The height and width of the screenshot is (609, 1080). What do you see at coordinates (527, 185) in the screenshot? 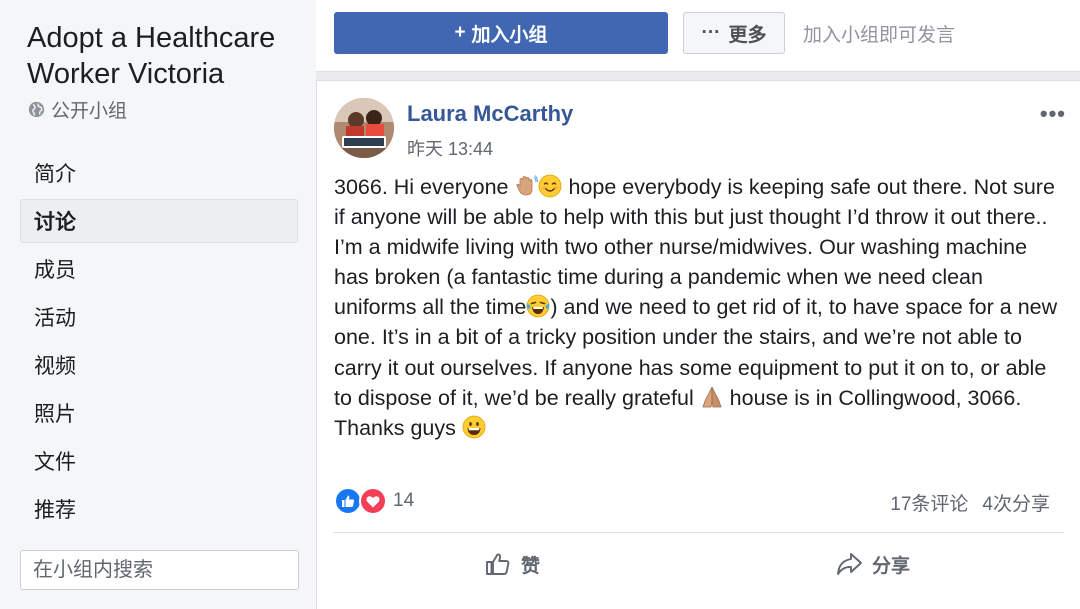
I see `waving-hand-emoji` at bounding box center [527, 185].